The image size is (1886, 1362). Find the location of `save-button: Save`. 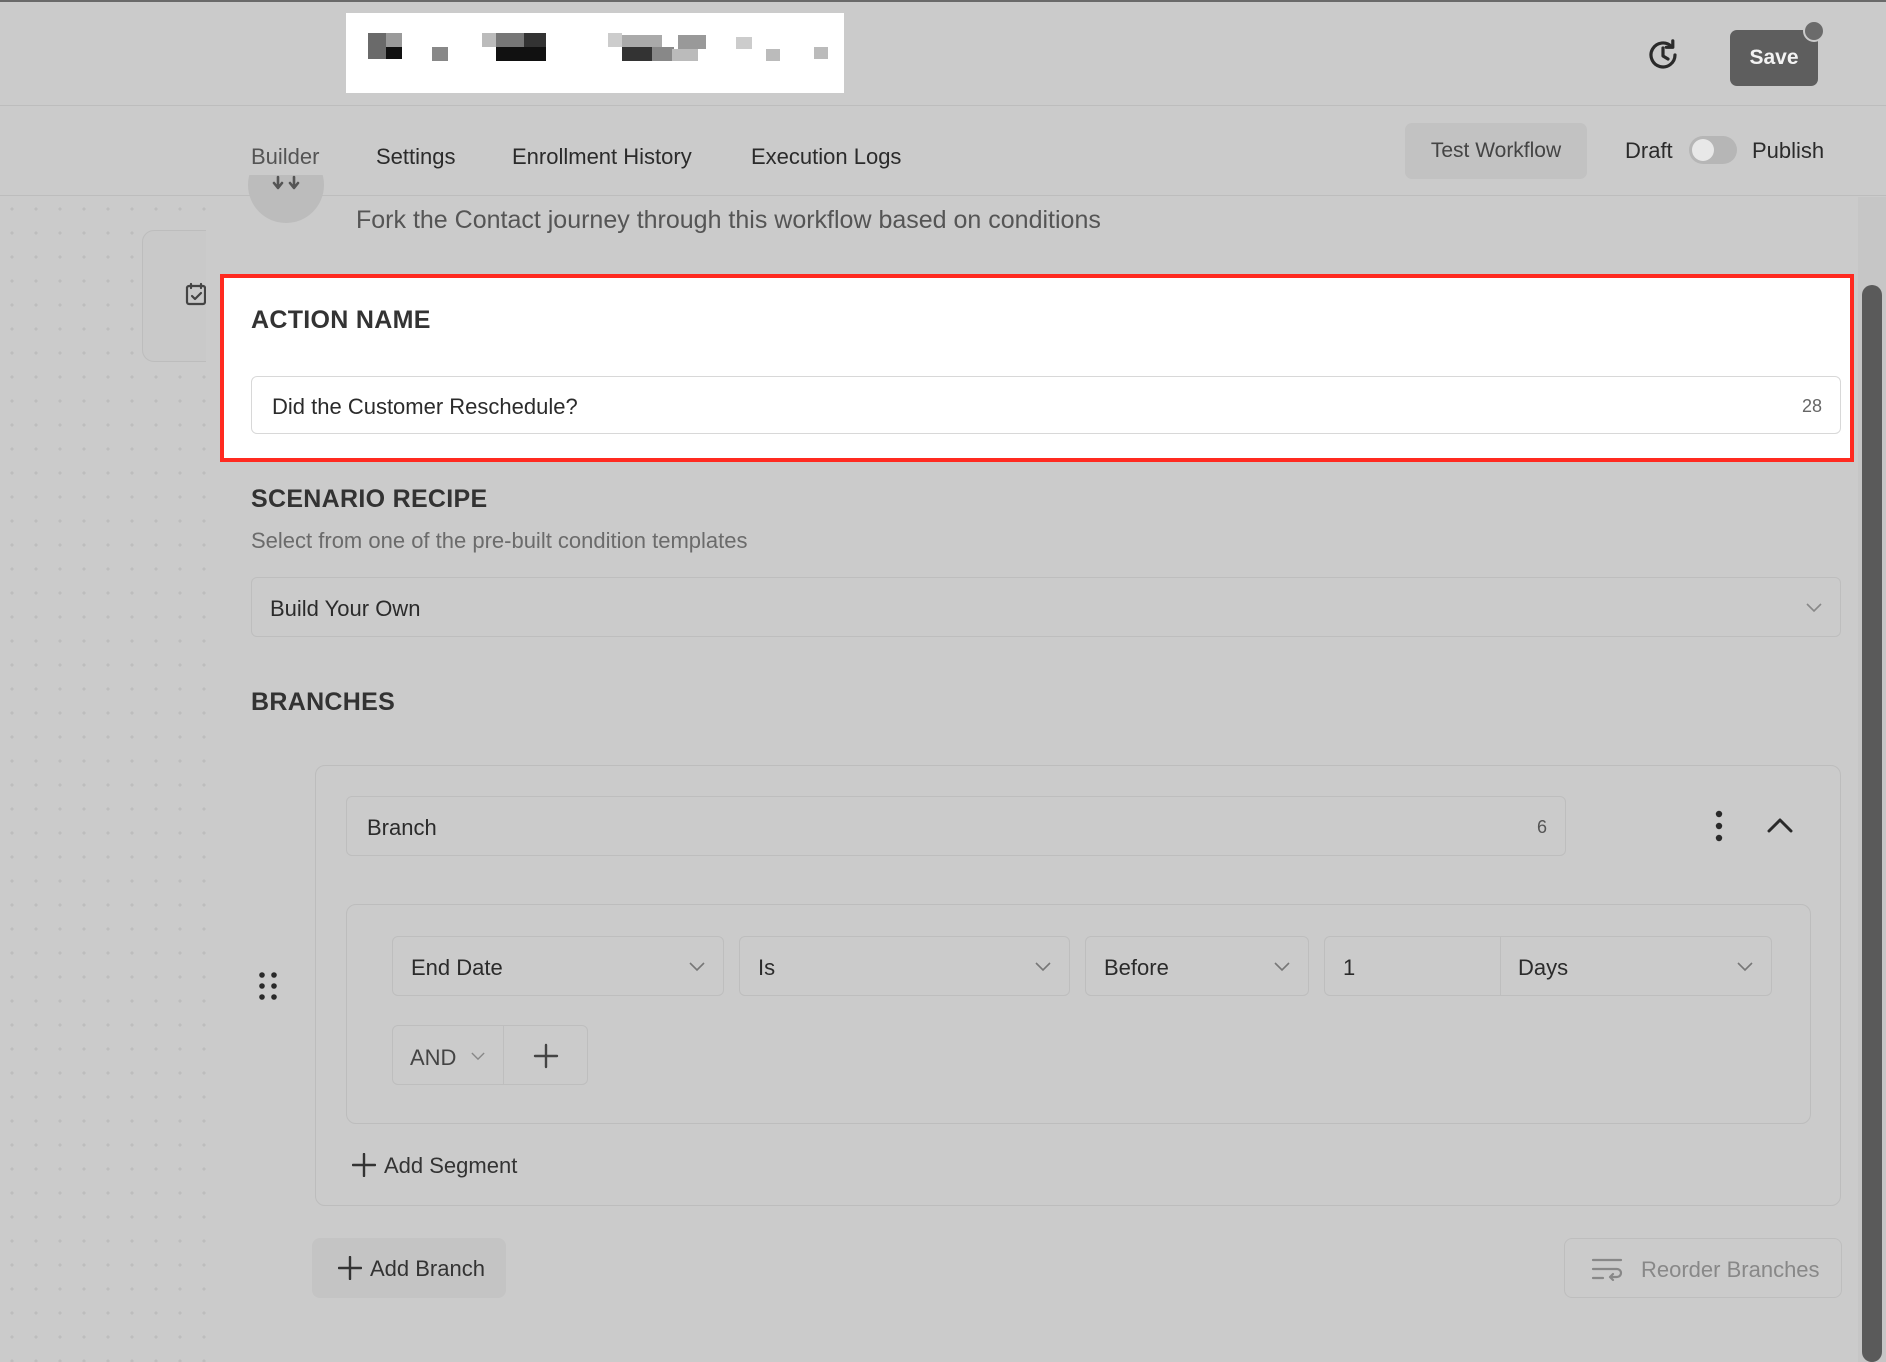

save-button: Save is located at coordinates (1774, 58).